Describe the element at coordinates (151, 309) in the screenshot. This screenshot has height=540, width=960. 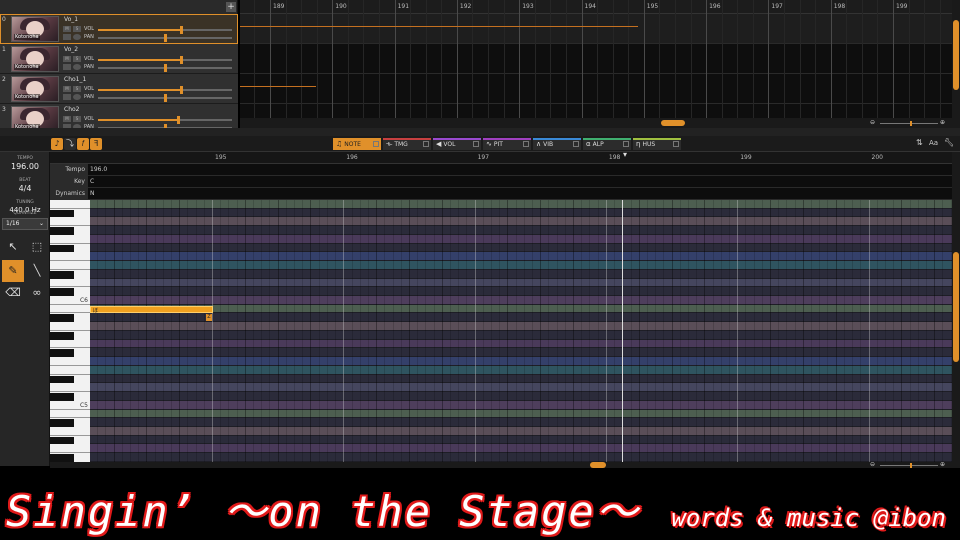
I see `note: ぼ` at that location.